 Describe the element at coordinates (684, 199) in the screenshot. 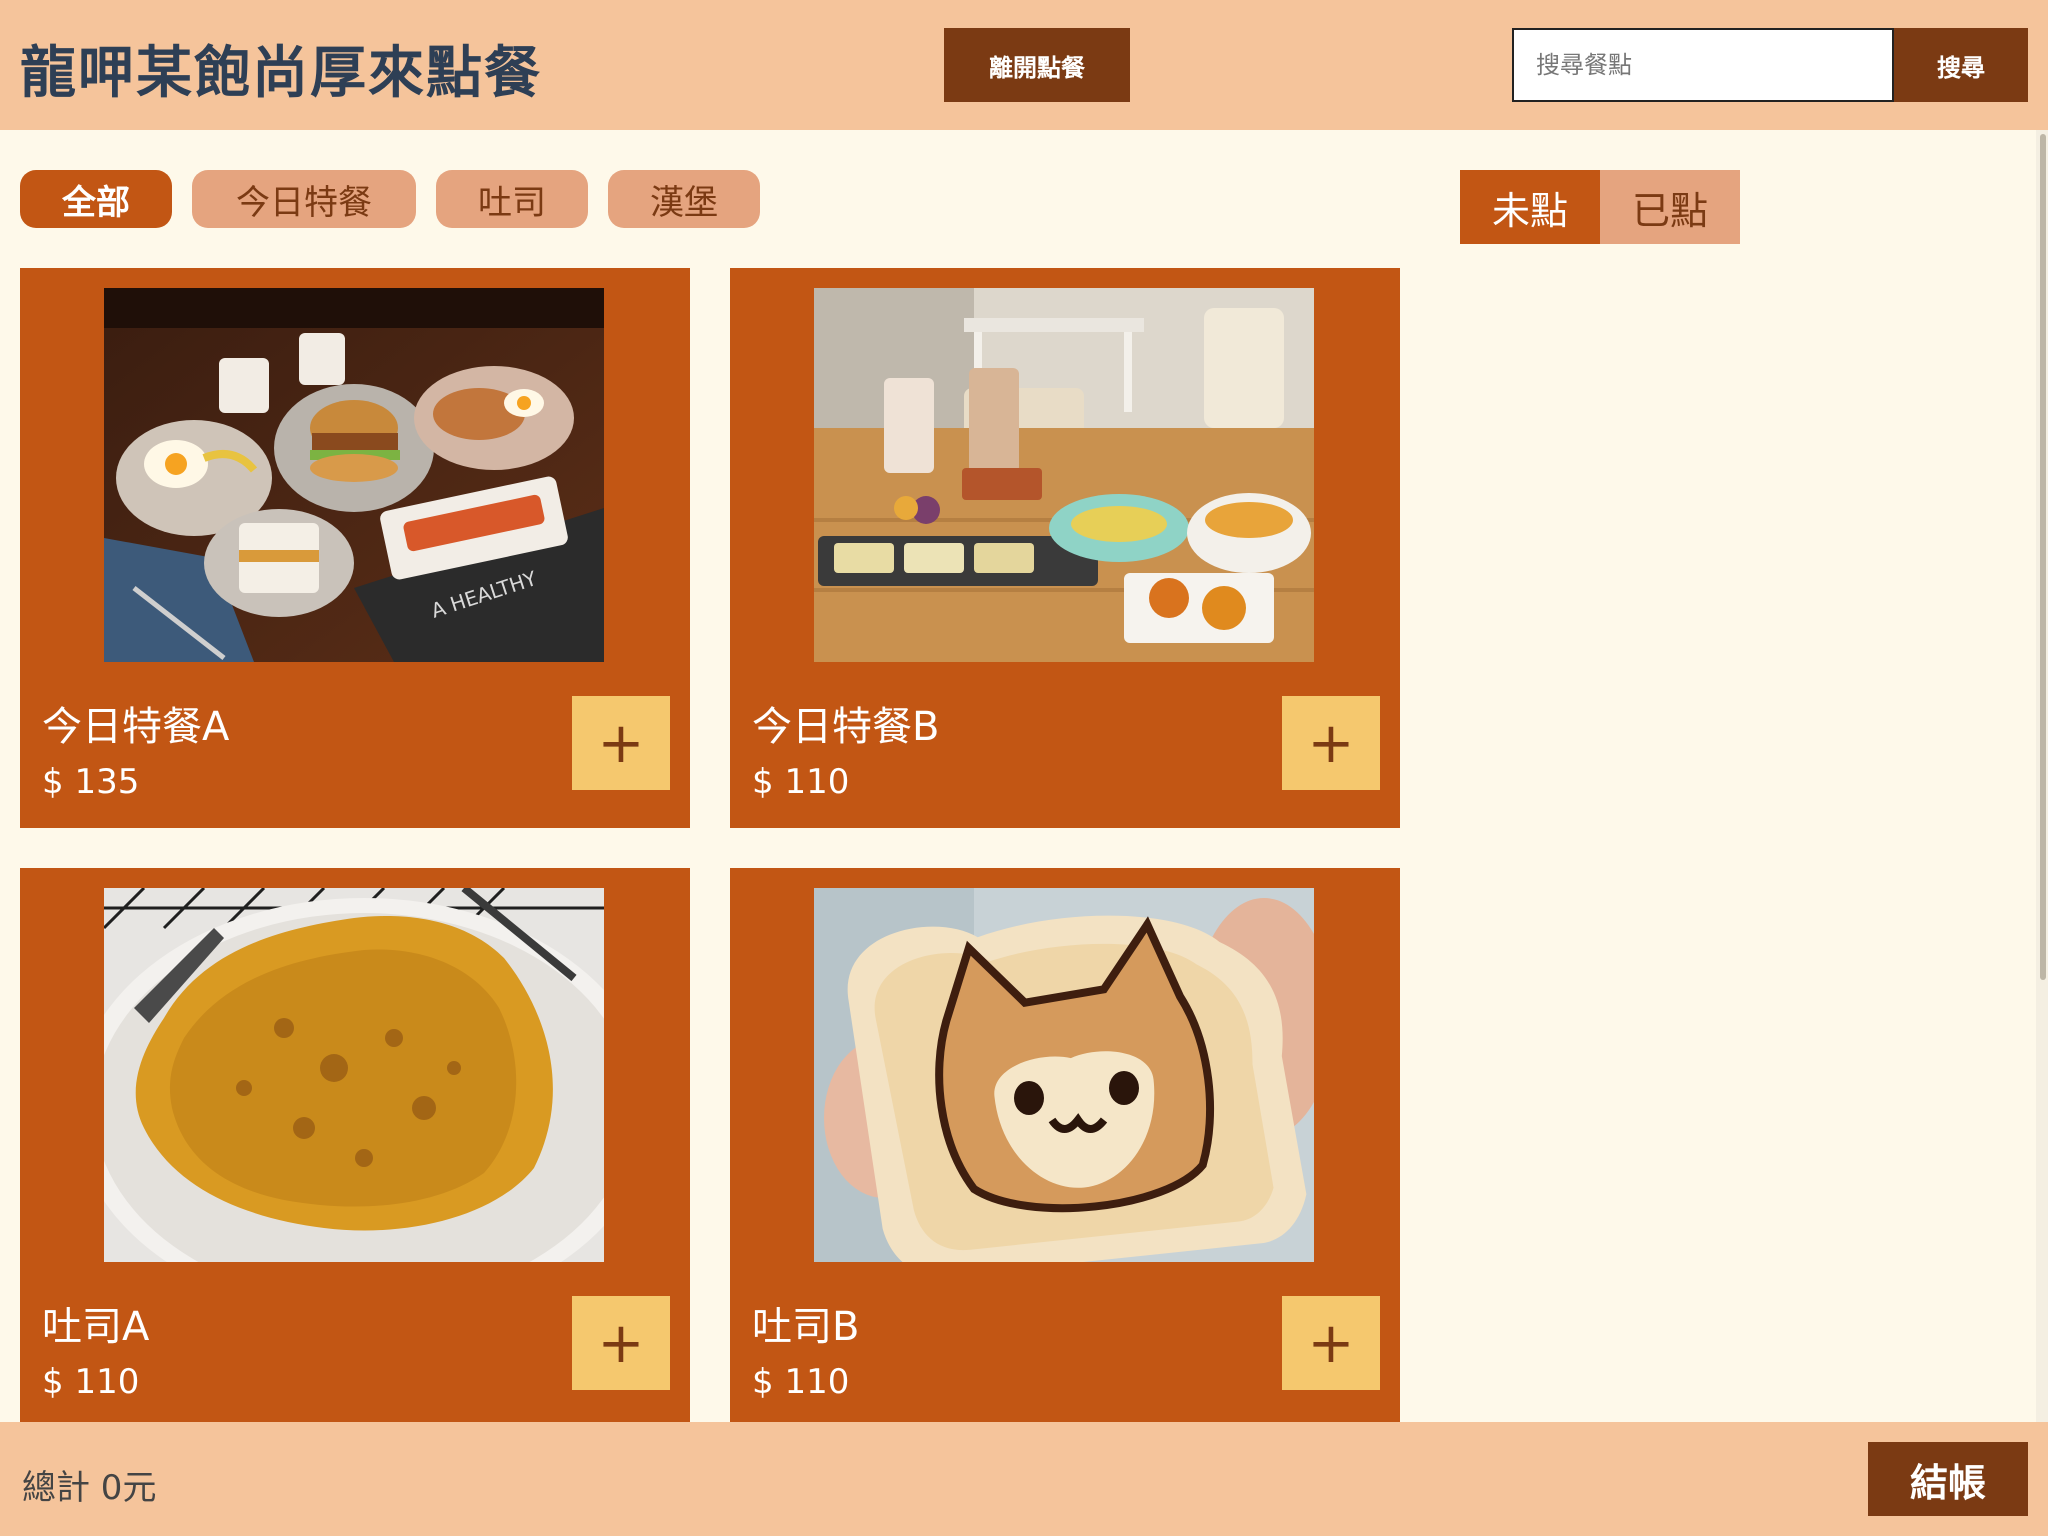

I see `category-burger: 漢堡` at that location.